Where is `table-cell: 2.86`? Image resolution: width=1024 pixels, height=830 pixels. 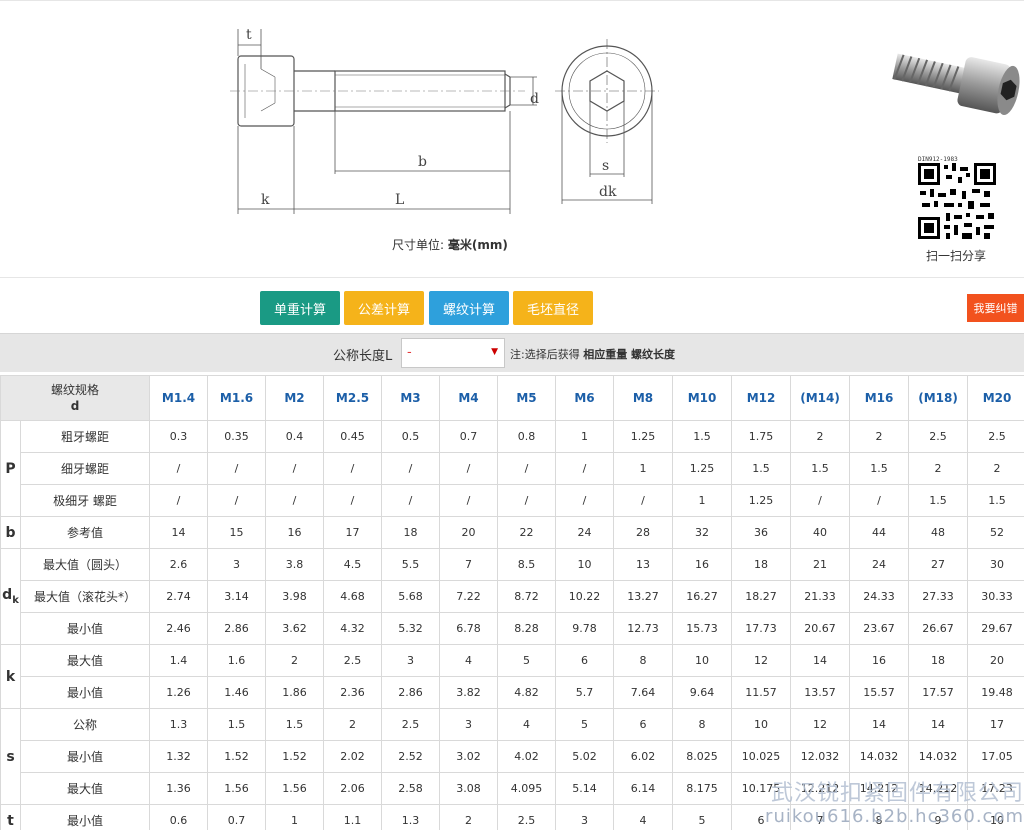
table-cell: 2.86 is located at coordinates (237, 628).